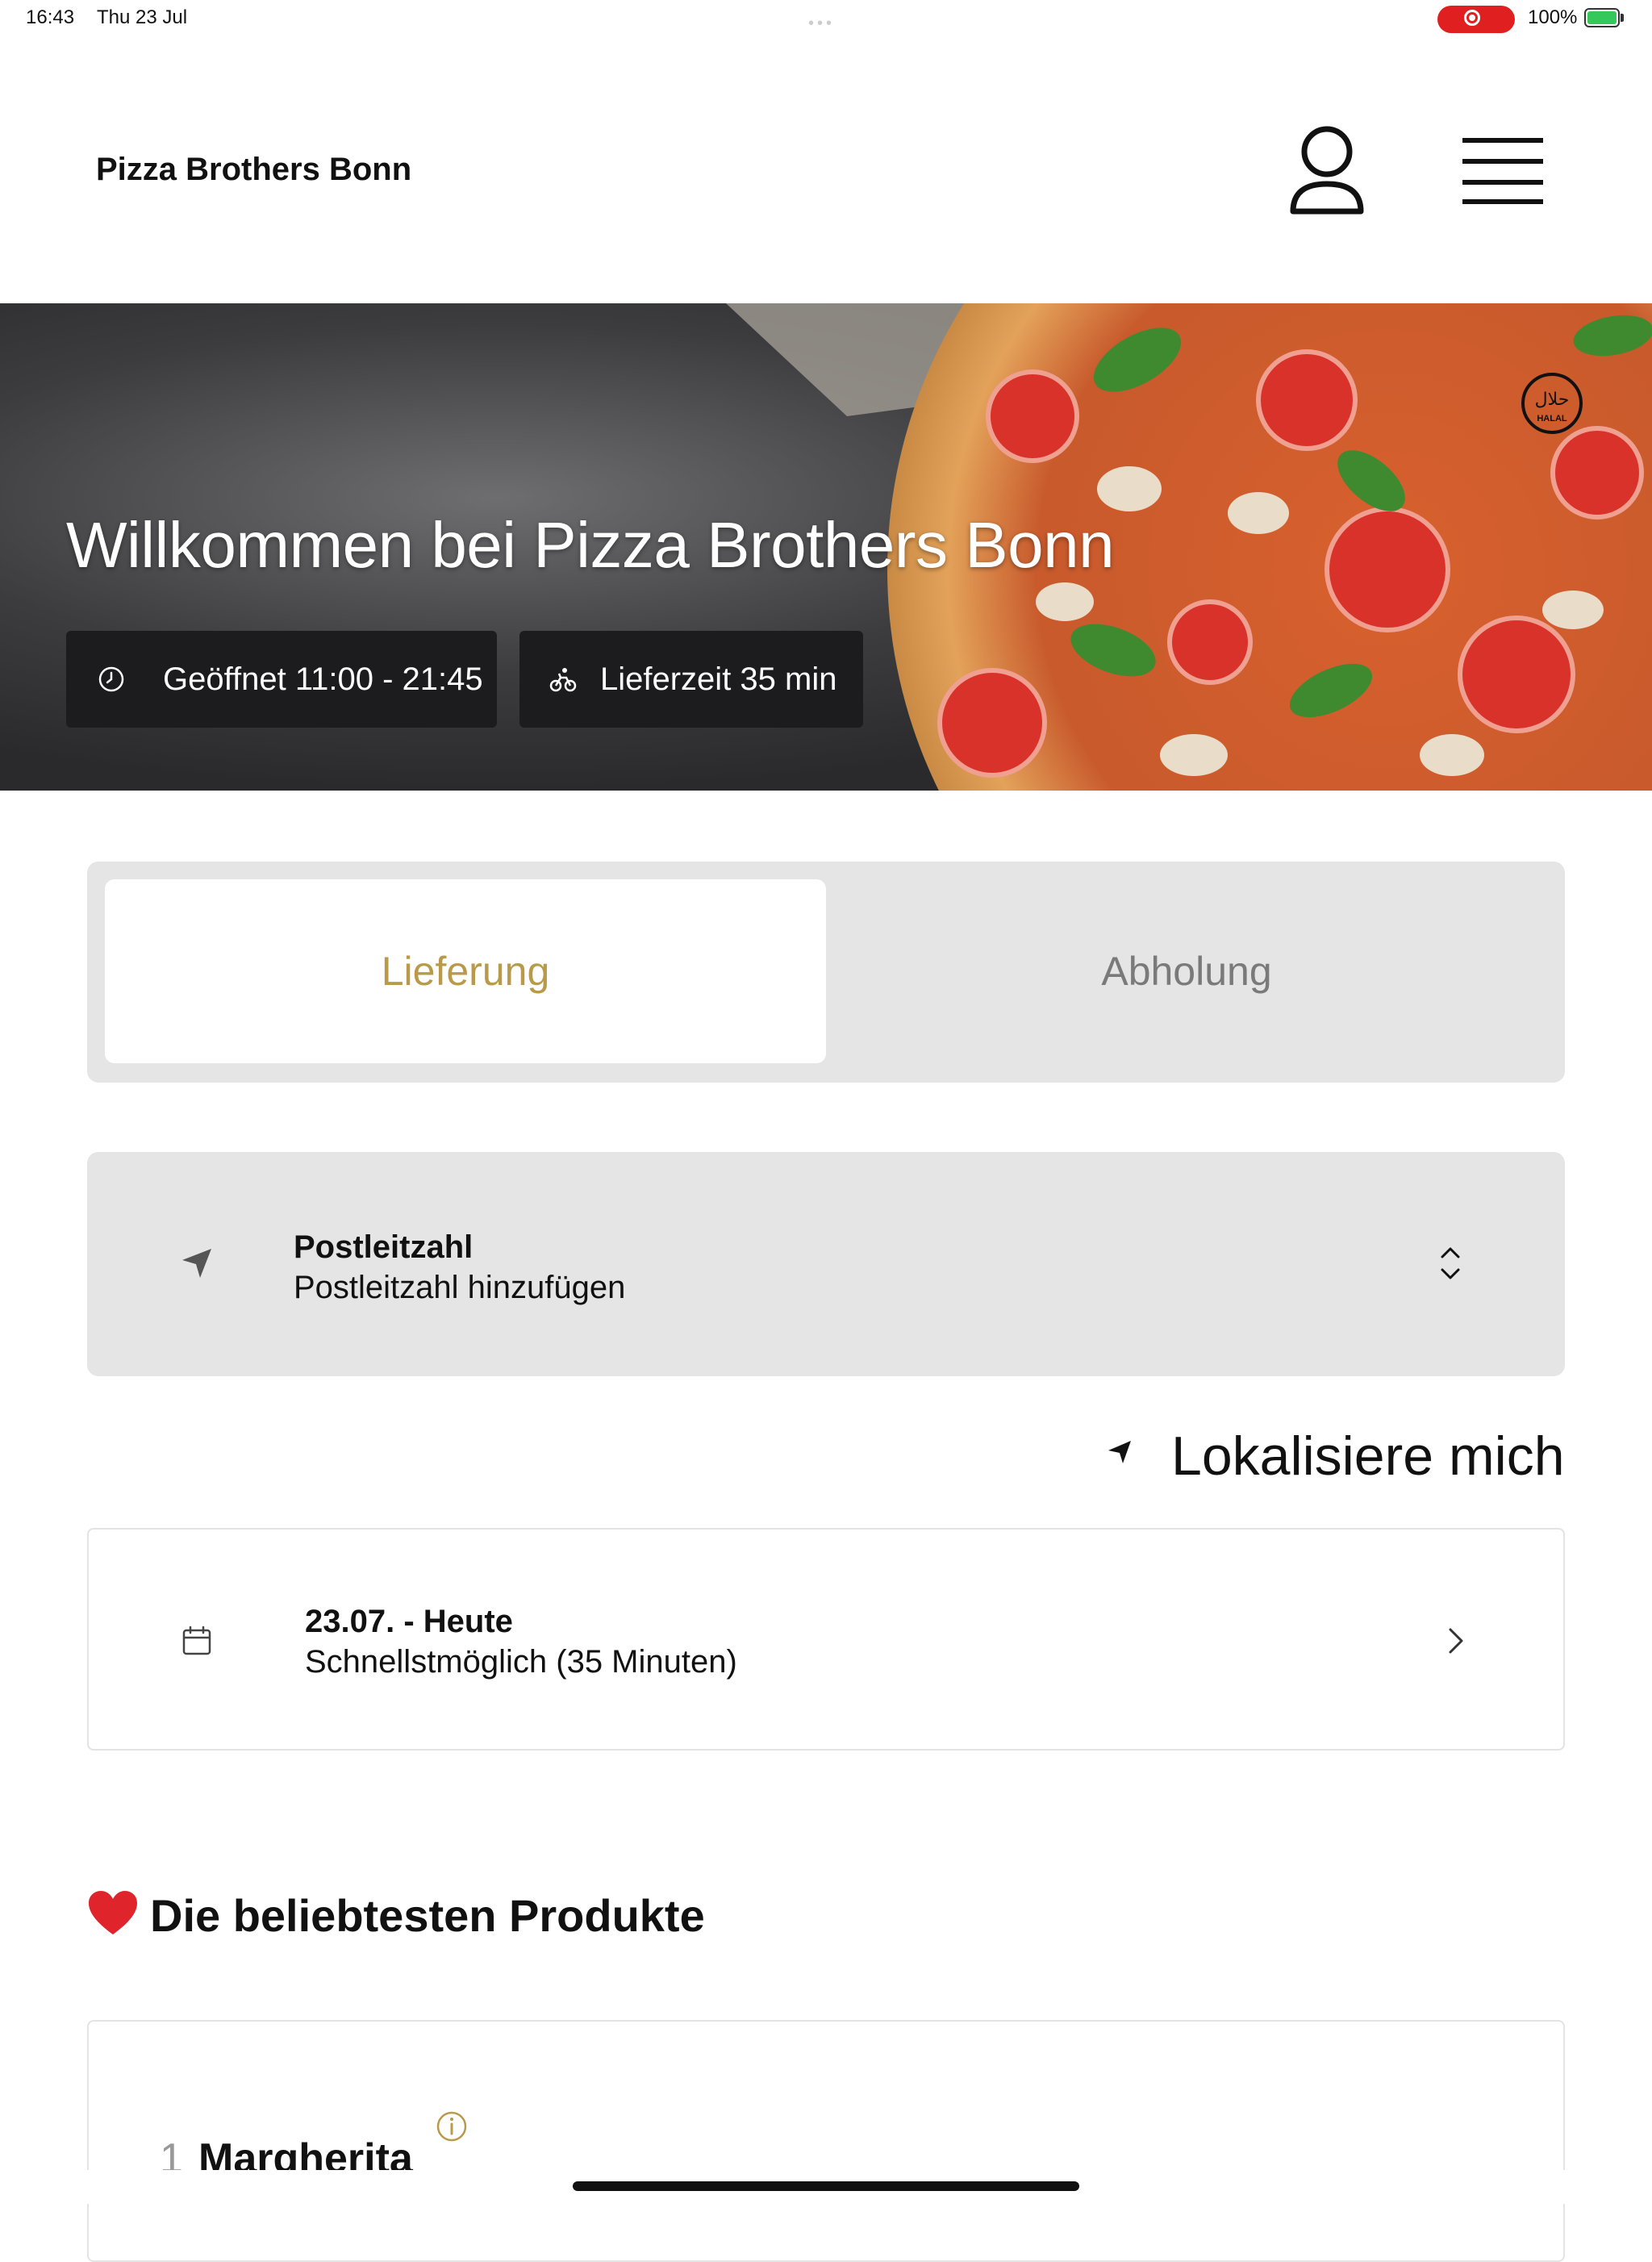 Image resolution: width=1652 pixels, height=2262 pixels. What do you see at coordinates (383, 1247) in the screenshot?
I see `postcode-label: Postleitzahl` at bounding box center [383, 1247].